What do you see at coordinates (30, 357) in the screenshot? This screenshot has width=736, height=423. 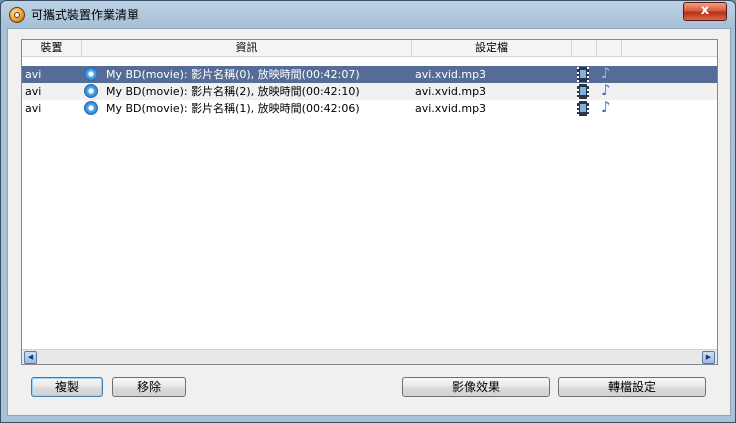 I see `scroll-left-icon: ◀` at bounding box center [30, 357].